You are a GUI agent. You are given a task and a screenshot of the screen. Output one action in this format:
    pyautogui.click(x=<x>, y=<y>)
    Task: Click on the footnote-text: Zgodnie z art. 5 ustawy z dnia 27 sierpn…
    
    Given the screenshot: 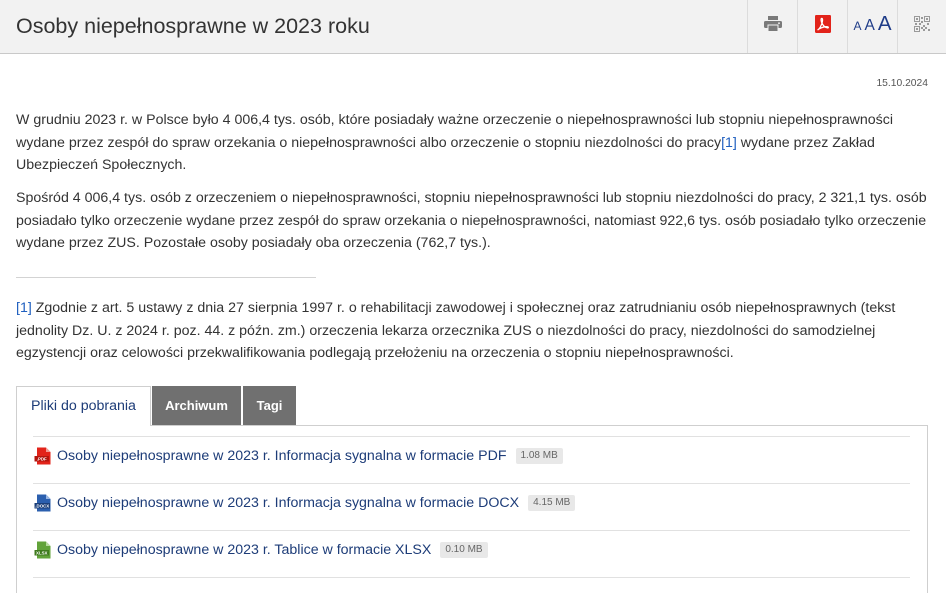 What is the action you would take?
    pyautogui.click(x=456, y=330)
    